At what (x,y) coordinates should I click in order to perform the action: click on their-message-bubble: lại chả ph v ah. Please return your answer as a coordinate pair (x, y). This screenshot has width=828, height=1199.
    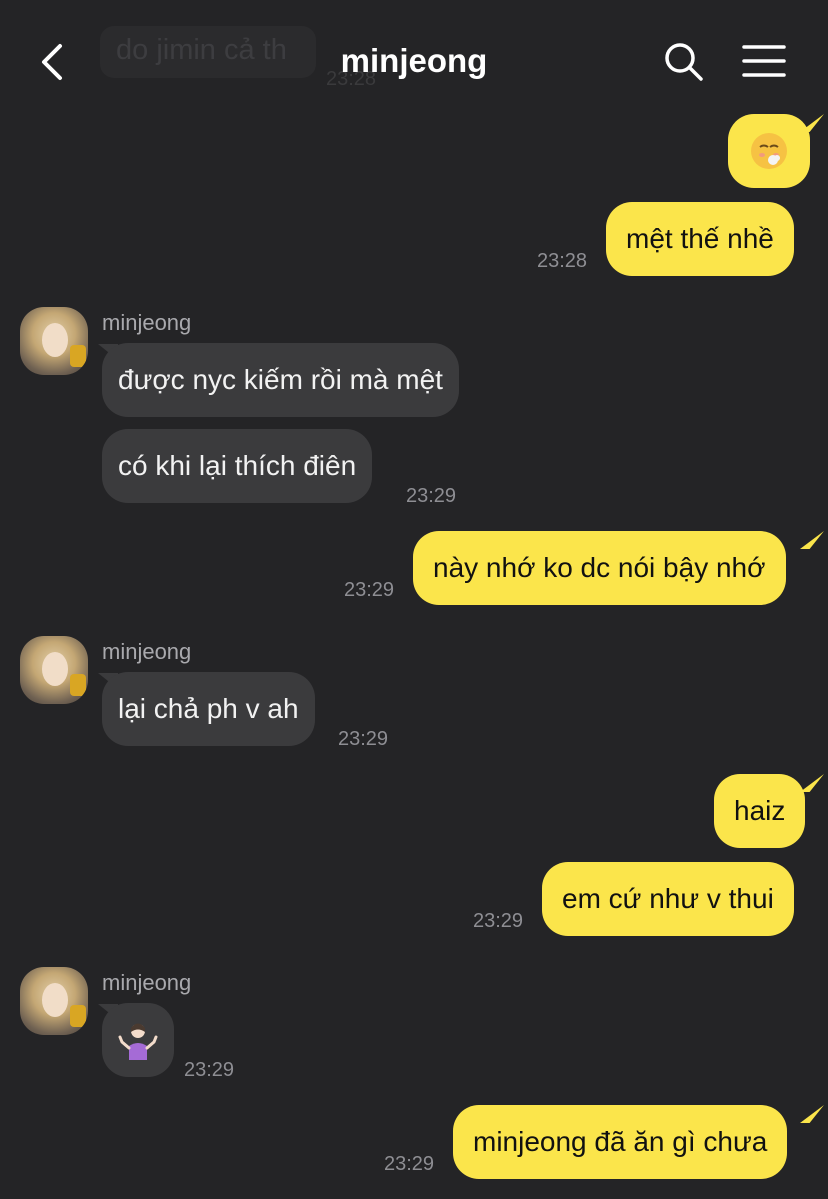
    Looking at the image, I should click on (208, 709).